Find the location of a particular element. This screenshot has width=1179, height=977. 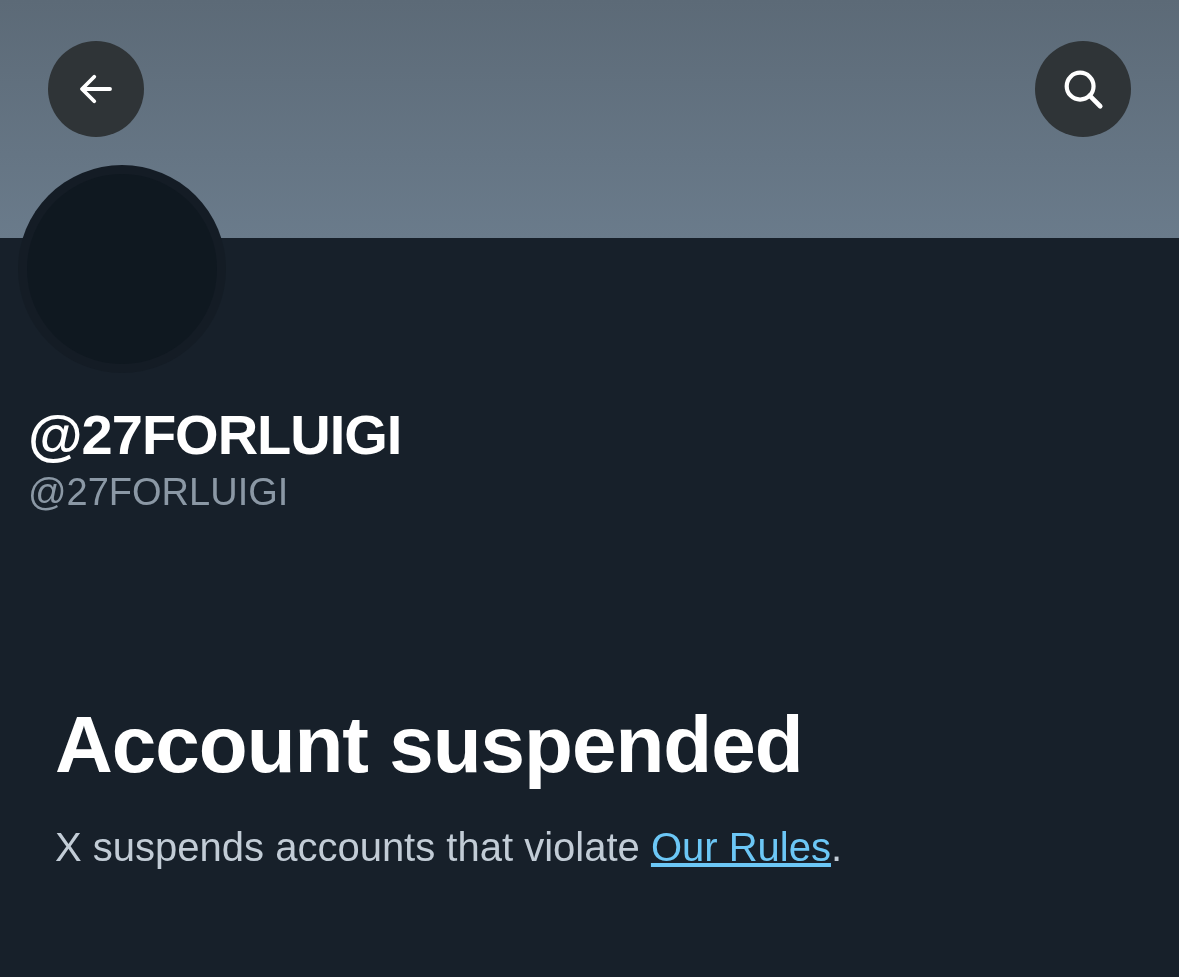

display-name: @27FORLUIGI is located at coordinates (215, 435).